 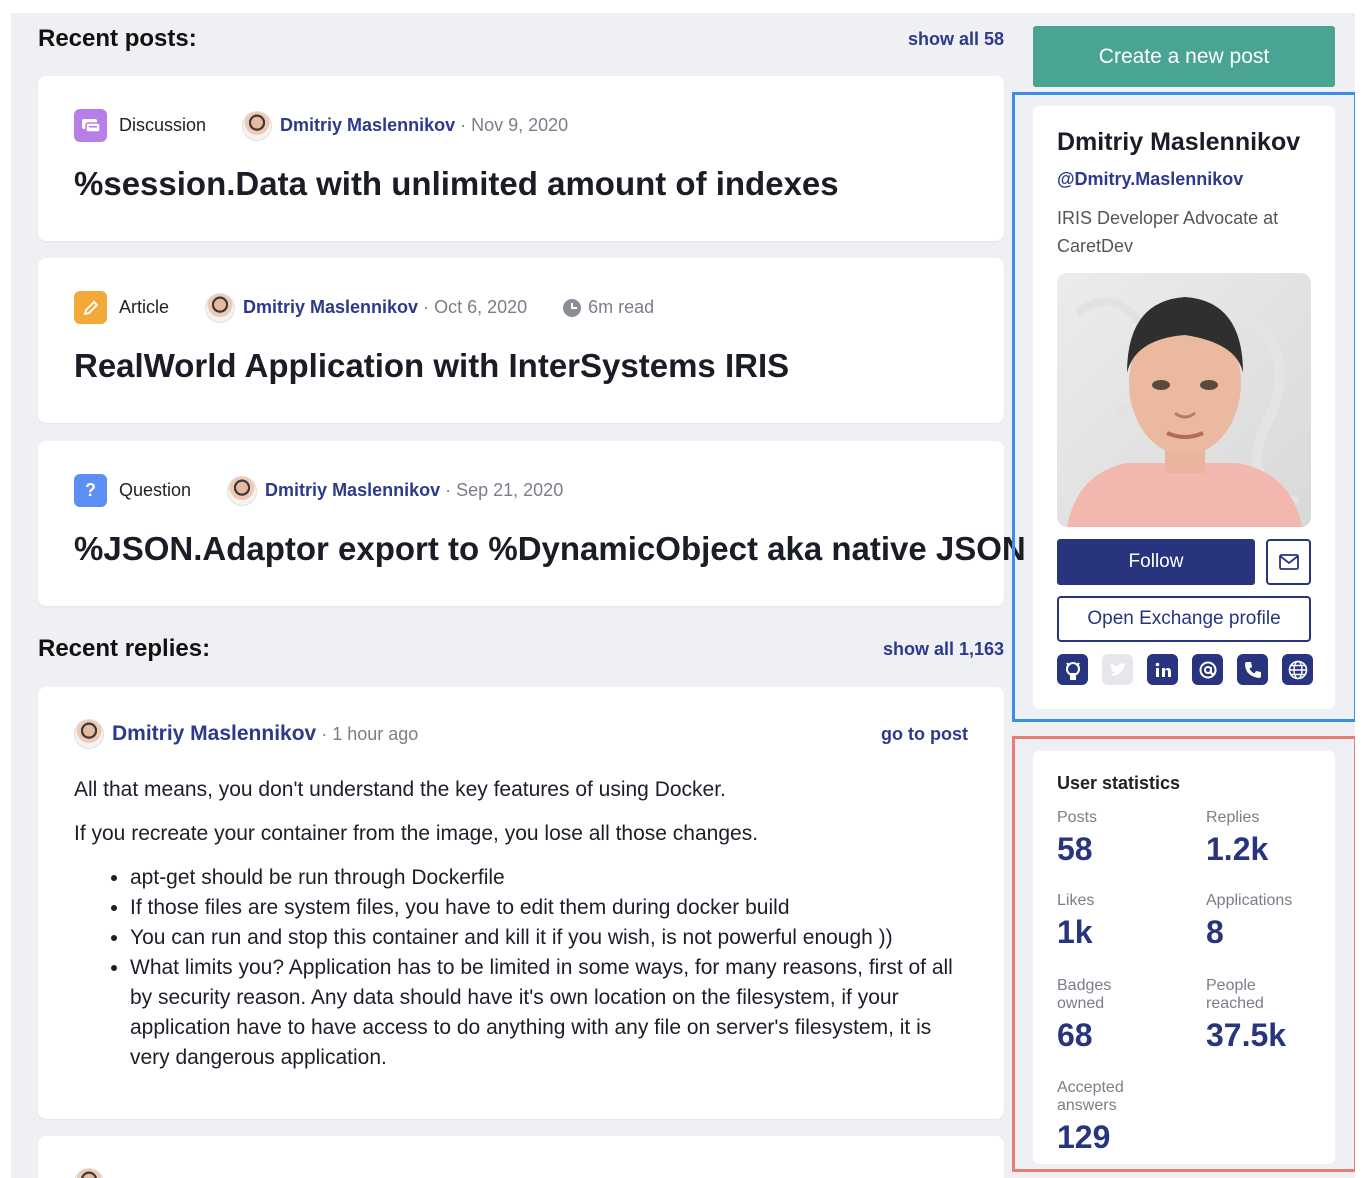 I want to click on show-all-replies-link: show all 1,163, so click(x=943, y=649).